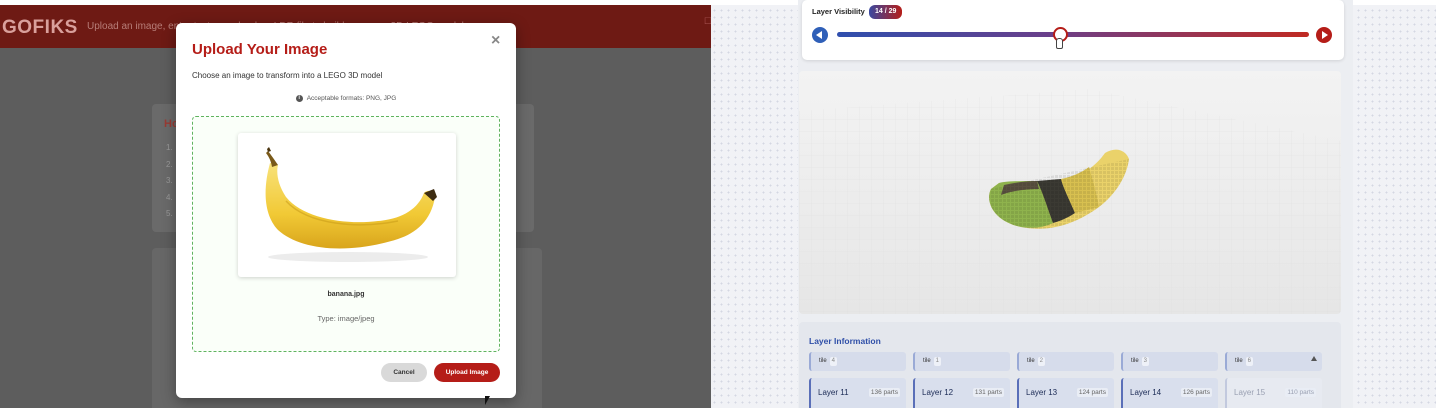 The height and width of the screenshot is (408, 1436). I want to click on list-item: 2., so click(169, 164).